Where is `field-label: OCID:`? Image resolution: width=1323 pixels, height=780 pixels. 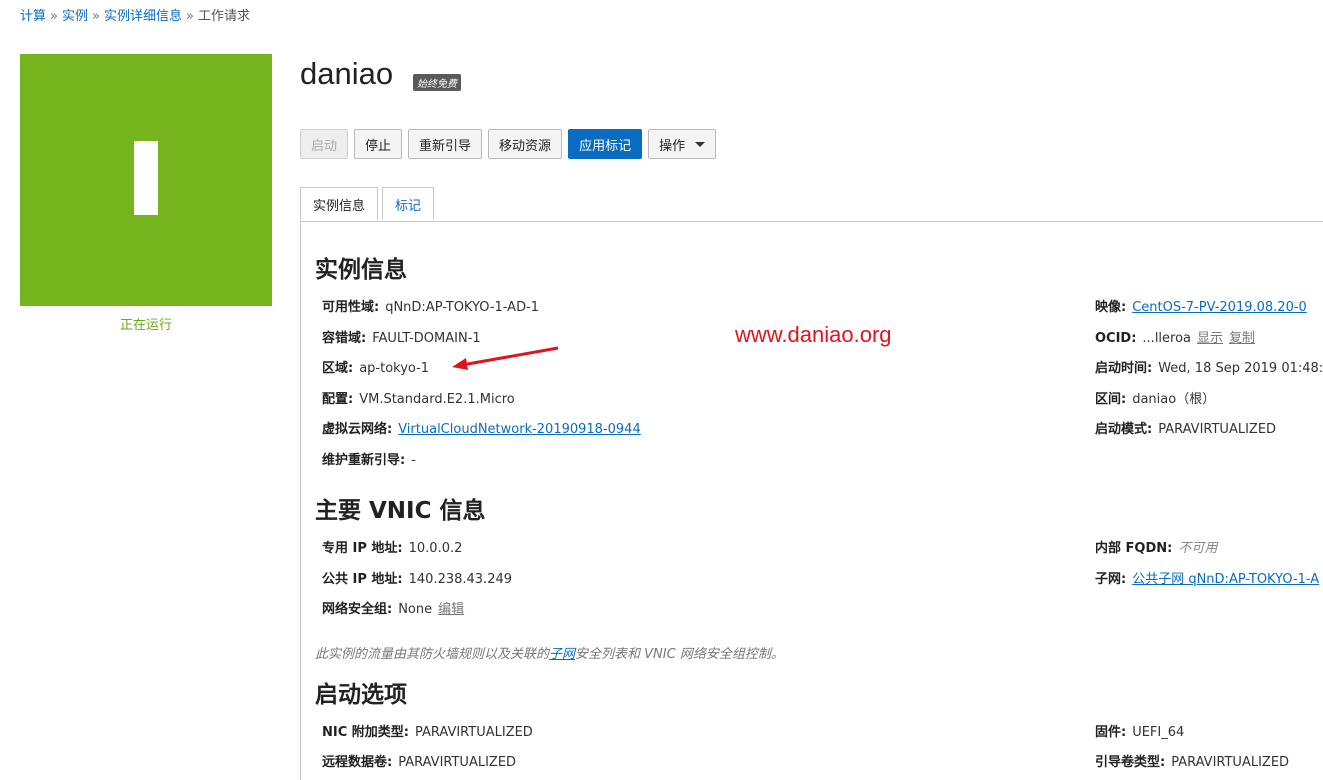
field-label: OCID: is located at coordinates (1116, 338).